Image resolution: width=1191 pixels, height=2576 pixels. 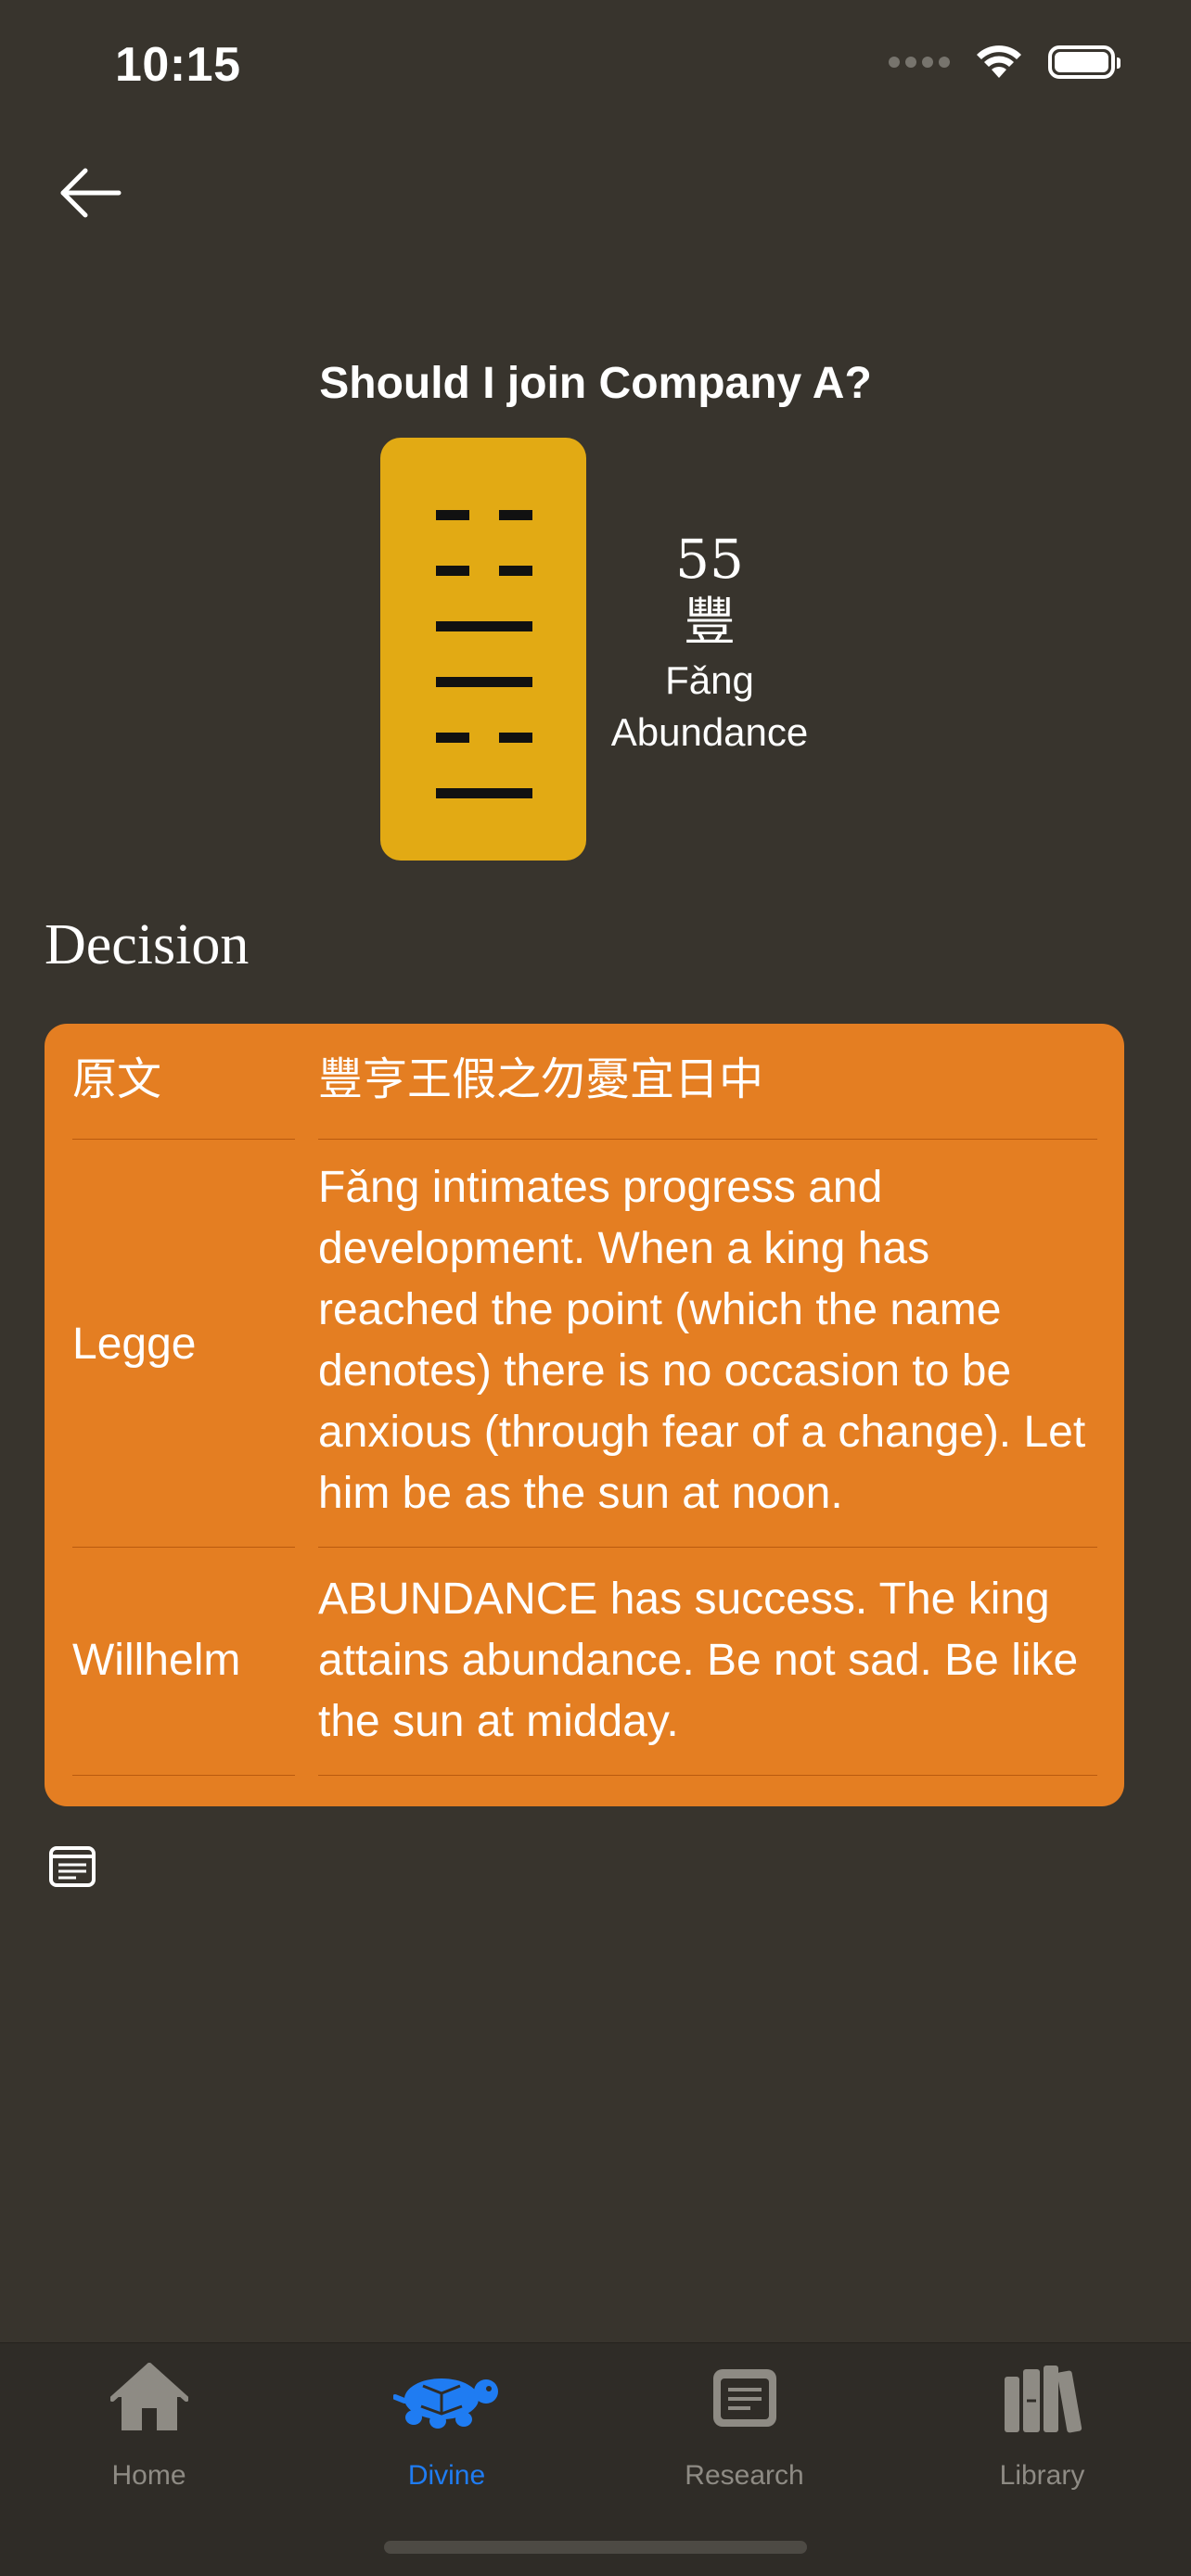 I want to click on row-label: 原文, so click(x=117, y=1079).